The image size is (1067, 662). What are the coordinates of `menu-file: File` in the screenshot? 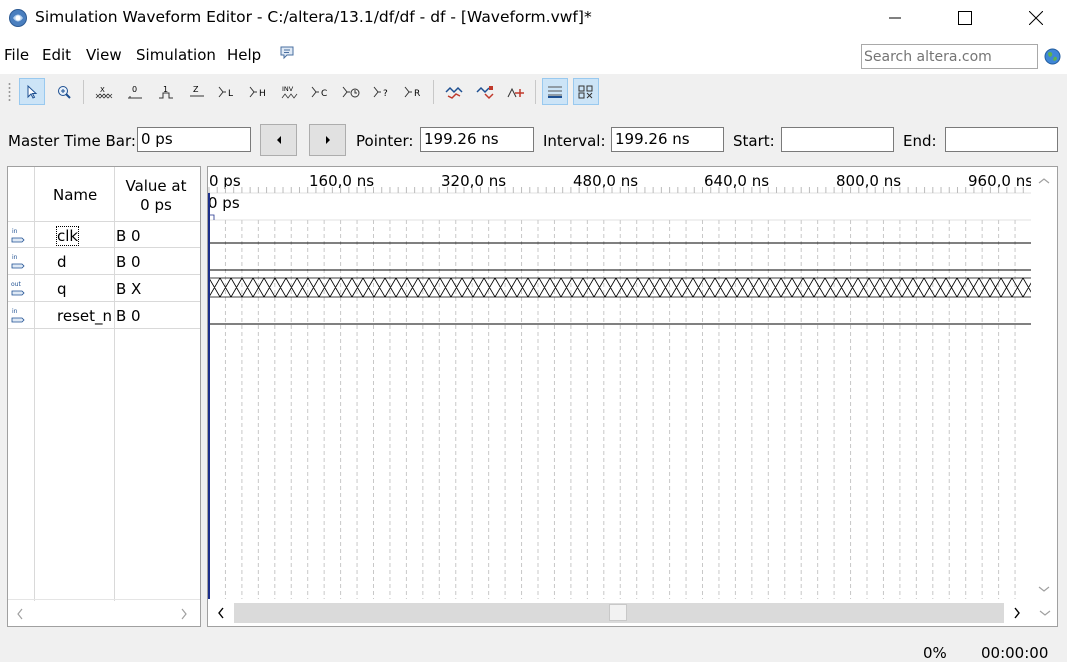 It's located at (16, 55).